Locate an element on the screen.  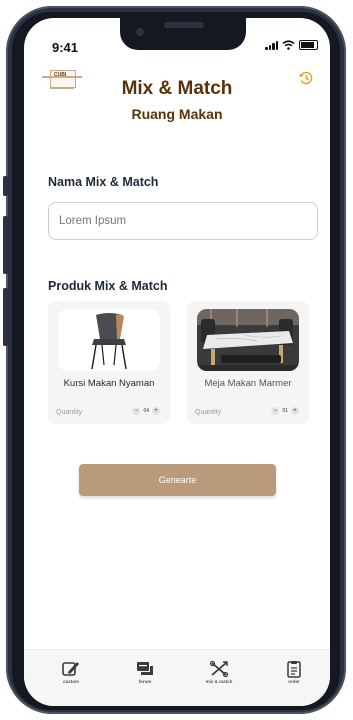
quantity-stepper: − 04 + is located at coordinates (146, 411).